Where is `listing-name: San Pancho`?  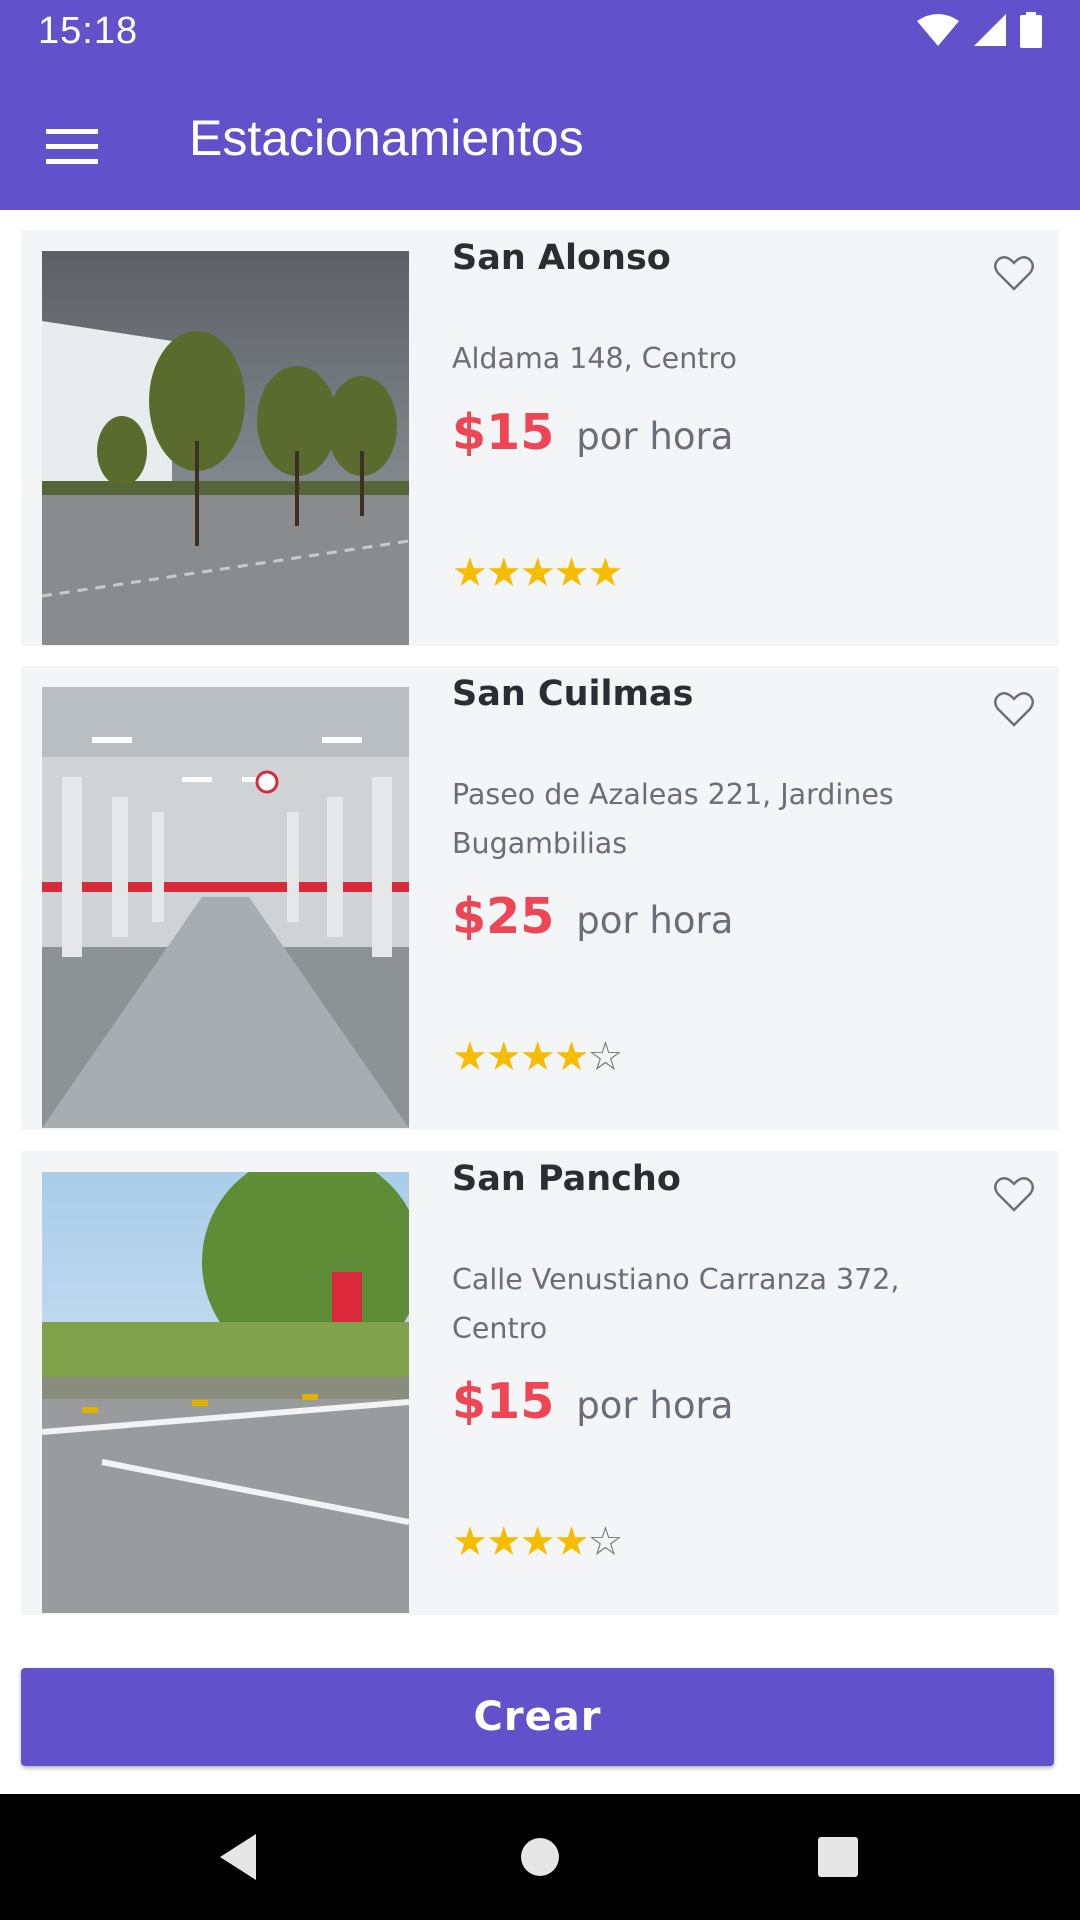
listing-name: San Pancho is located at coordinates (566, 1179).